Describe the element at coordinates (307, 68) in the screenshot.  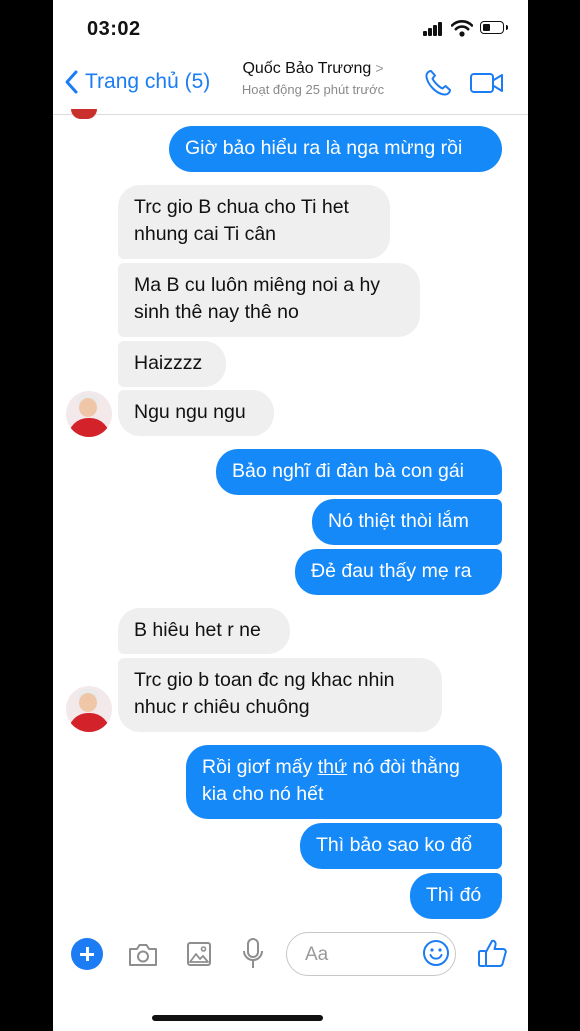
I see `contact-name: Quốc Bảo Trương` at that location.